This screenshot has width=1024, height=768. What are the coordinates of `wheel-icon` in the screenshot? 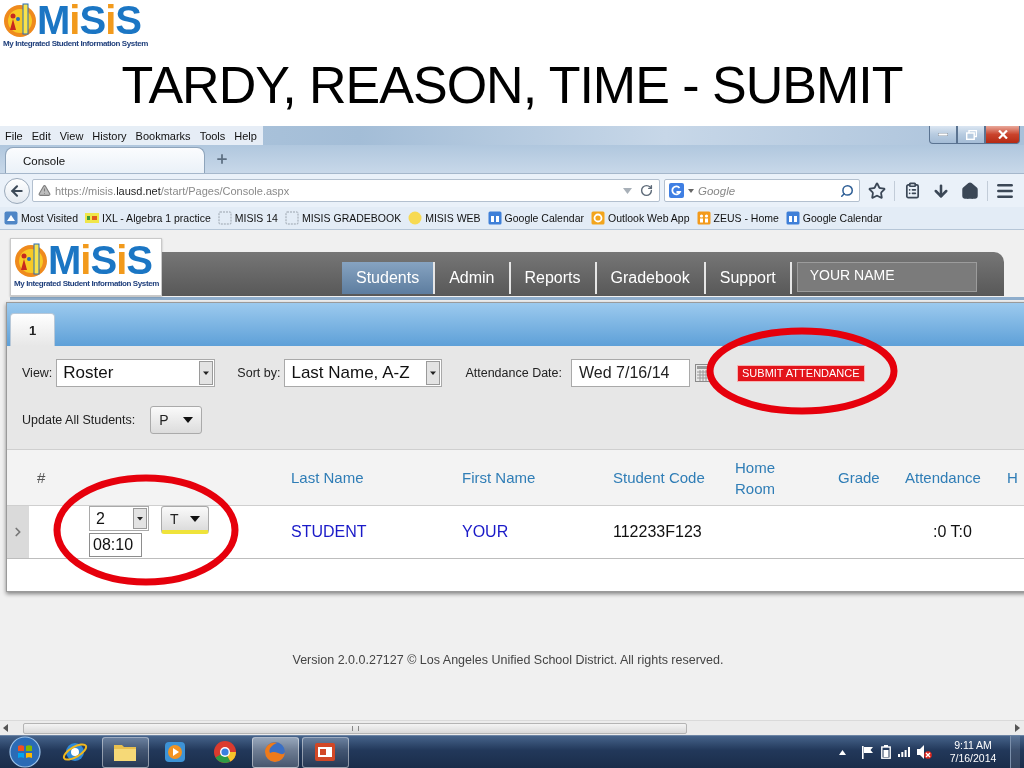 It's located at (225, 752).